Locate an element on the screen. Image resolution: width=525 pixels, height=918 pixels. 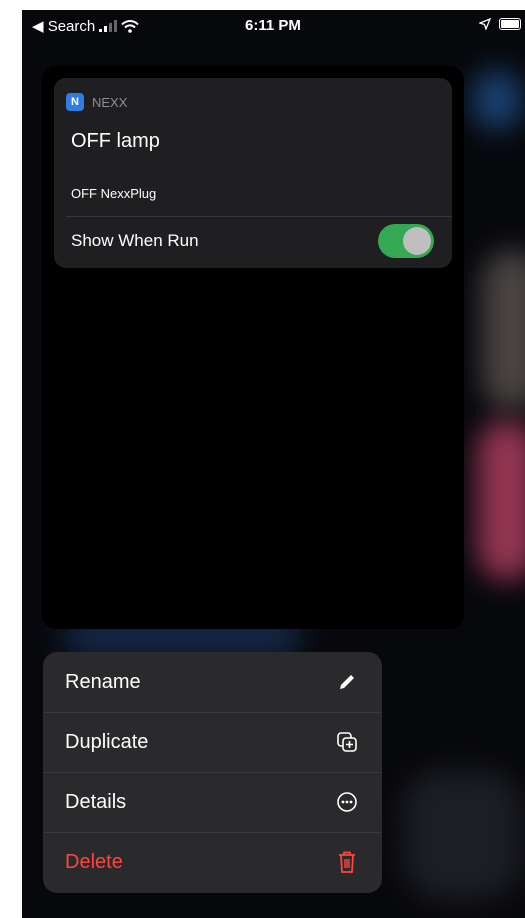
location-arrow-icon is located at coordinates (485, 24).